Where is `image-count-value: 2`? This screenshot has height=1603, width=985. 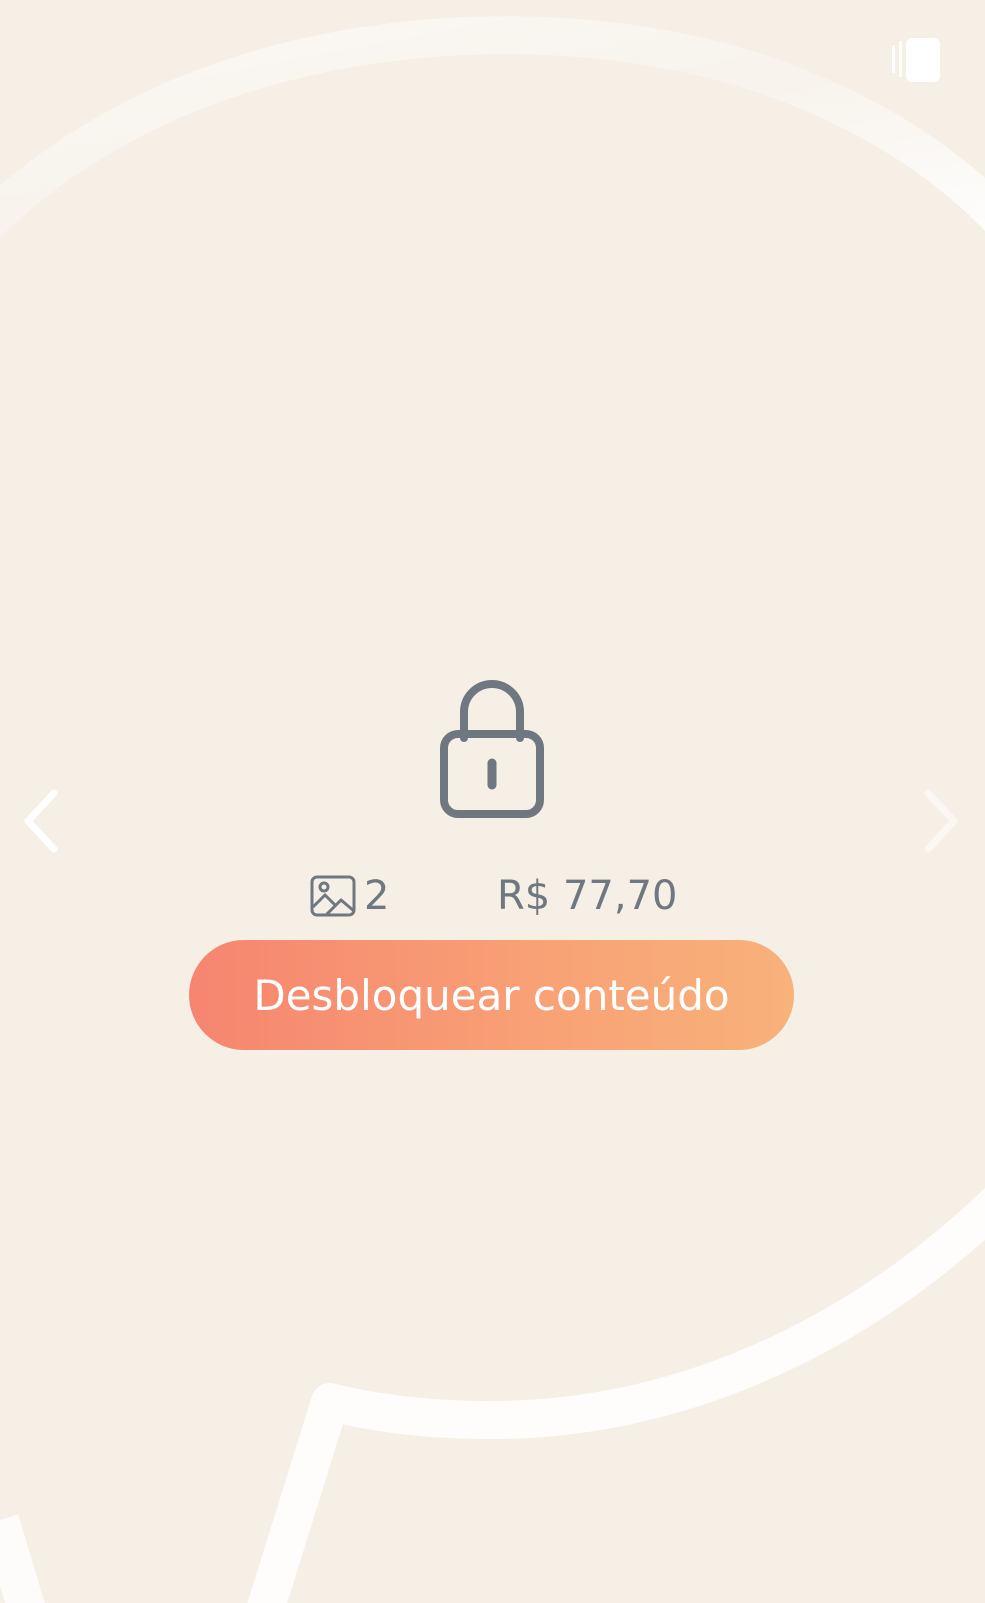
image-count-value: 2 is located at coordinates (377, 896).